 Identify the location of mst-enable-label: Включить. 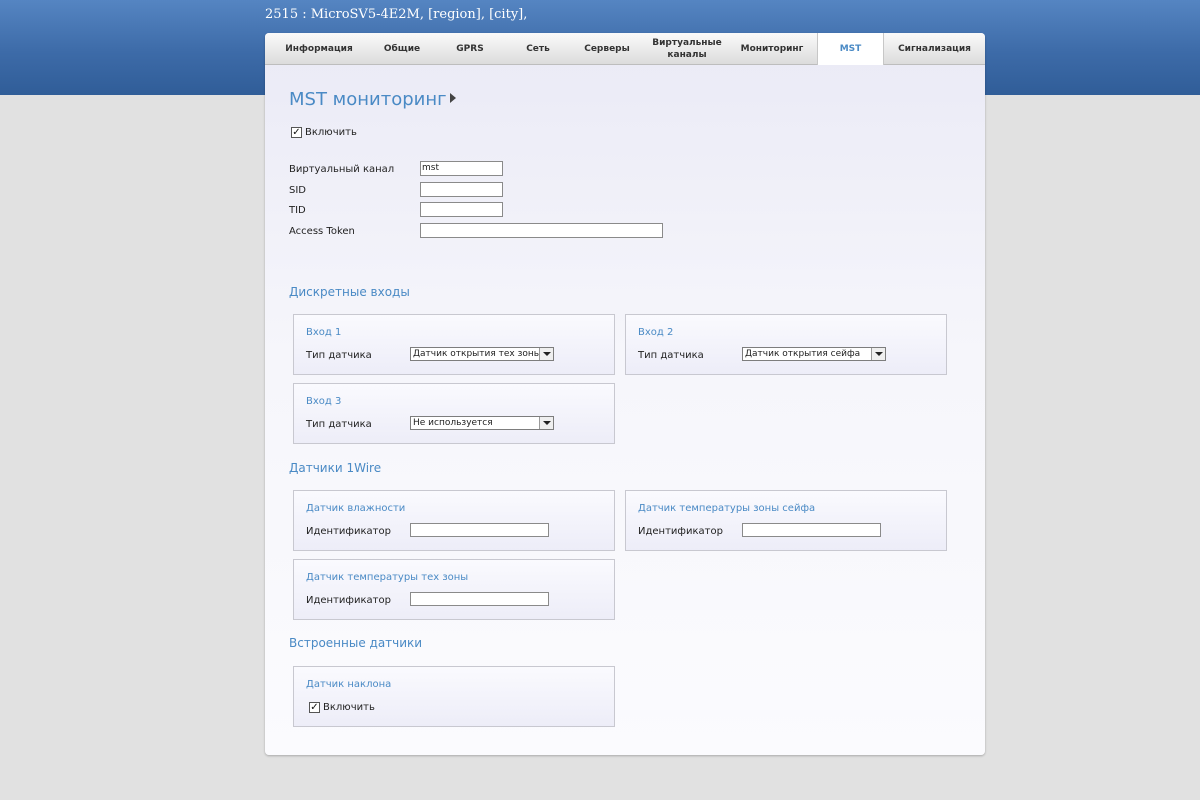
(331, 132).